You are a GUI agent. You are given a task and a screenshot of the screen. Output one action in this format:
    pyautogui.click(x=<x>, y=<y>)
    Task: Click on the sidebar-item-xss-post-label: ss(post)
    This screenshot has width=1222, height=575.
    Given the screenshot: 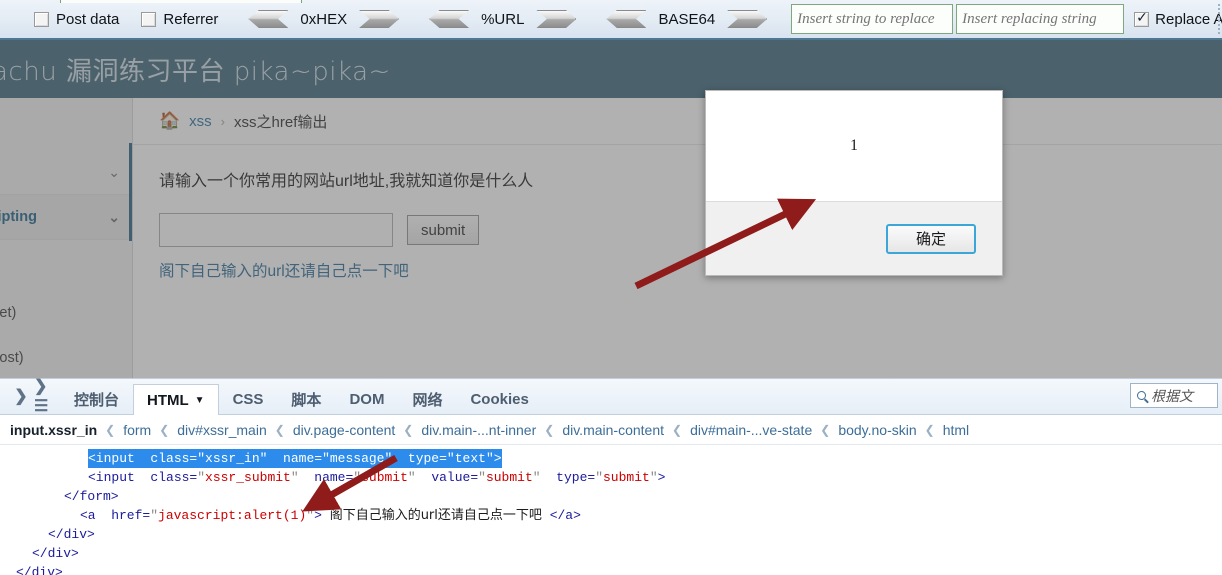 What is the action you would take?
    pyautogui.click(x=12, y=357)
    